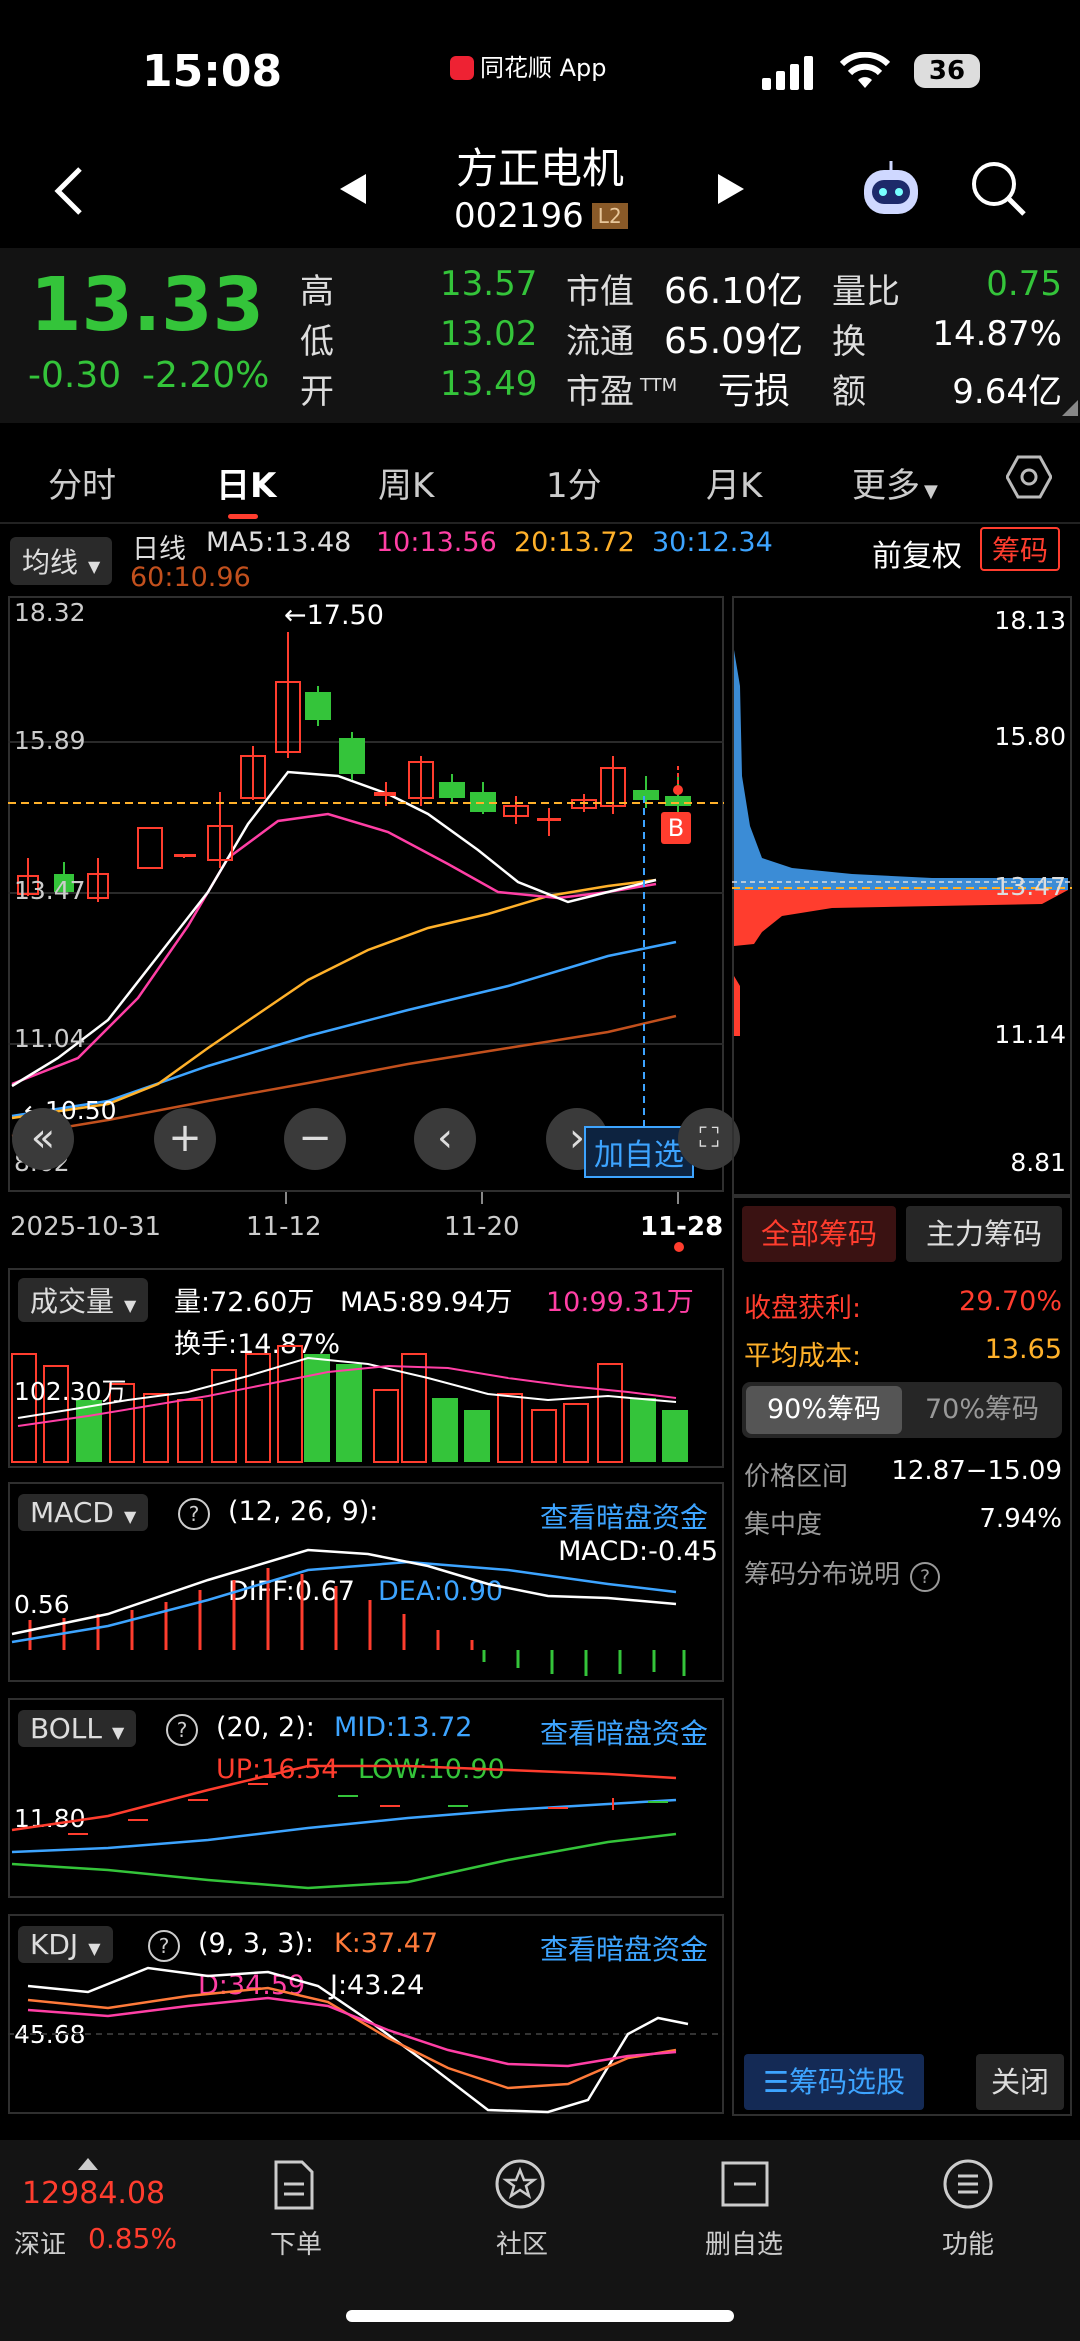  Describe the element at coordinates (462, 68) in the screenshot. I see `app-icon` at that location.